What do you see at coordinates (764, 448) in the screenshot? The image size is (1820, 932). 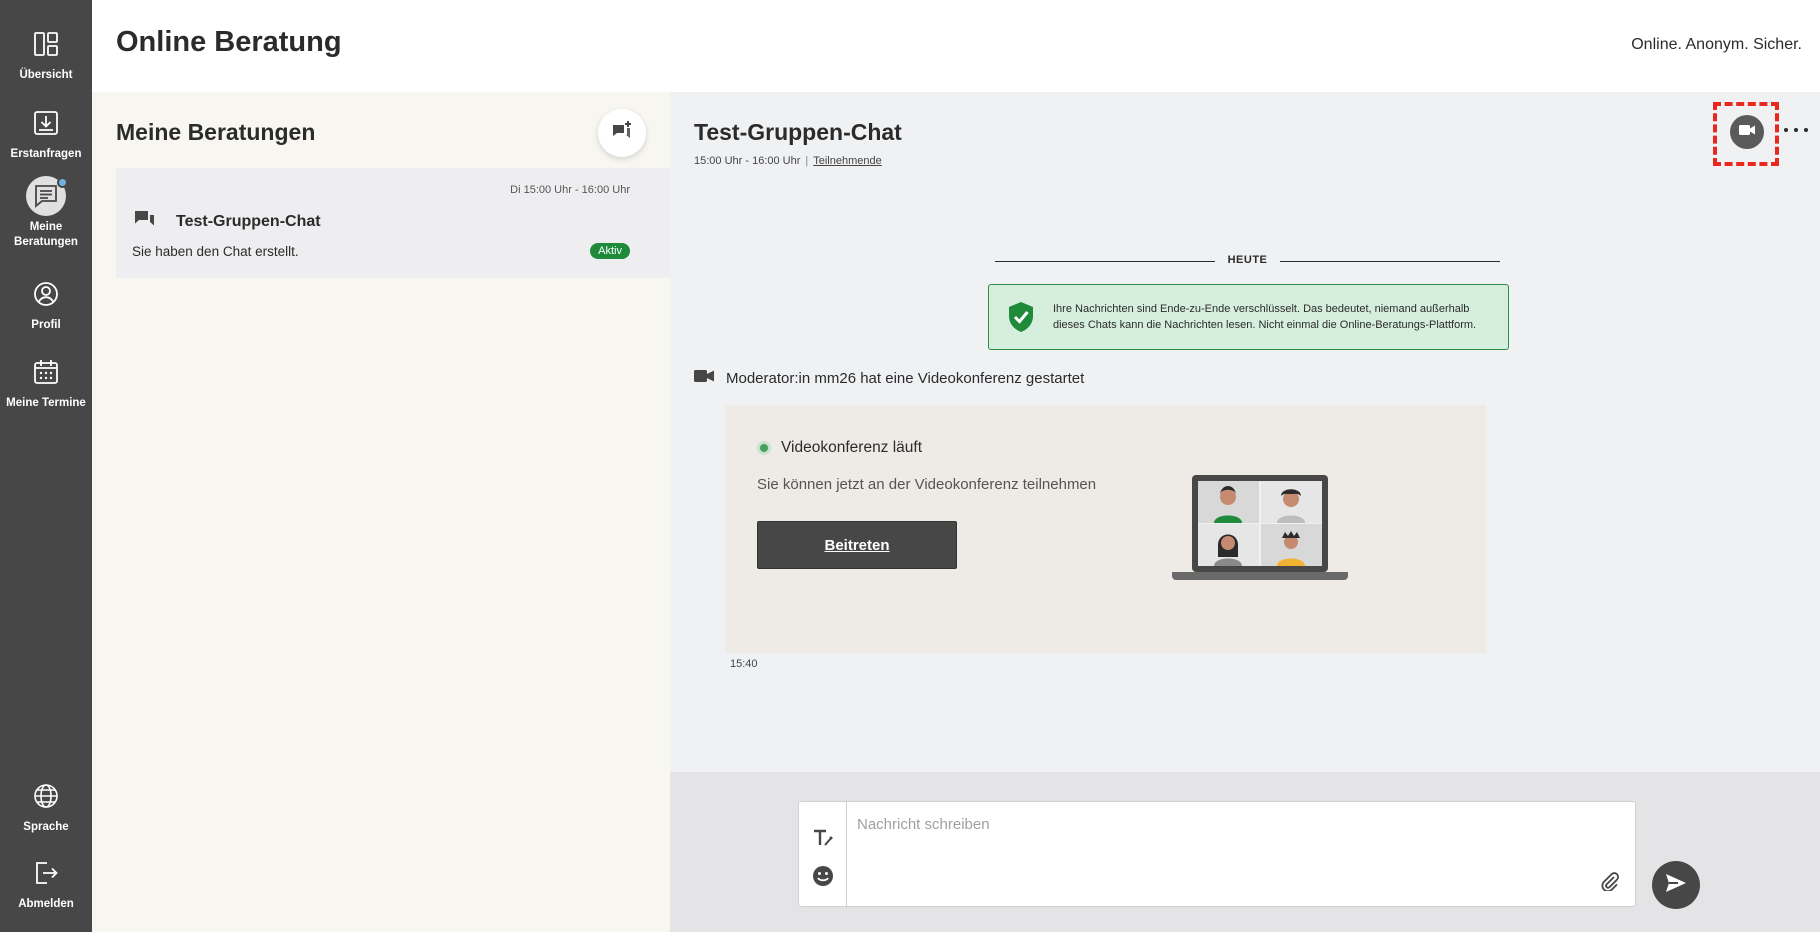 I see `live-indicator-icon` at bounding box center [764, 448].